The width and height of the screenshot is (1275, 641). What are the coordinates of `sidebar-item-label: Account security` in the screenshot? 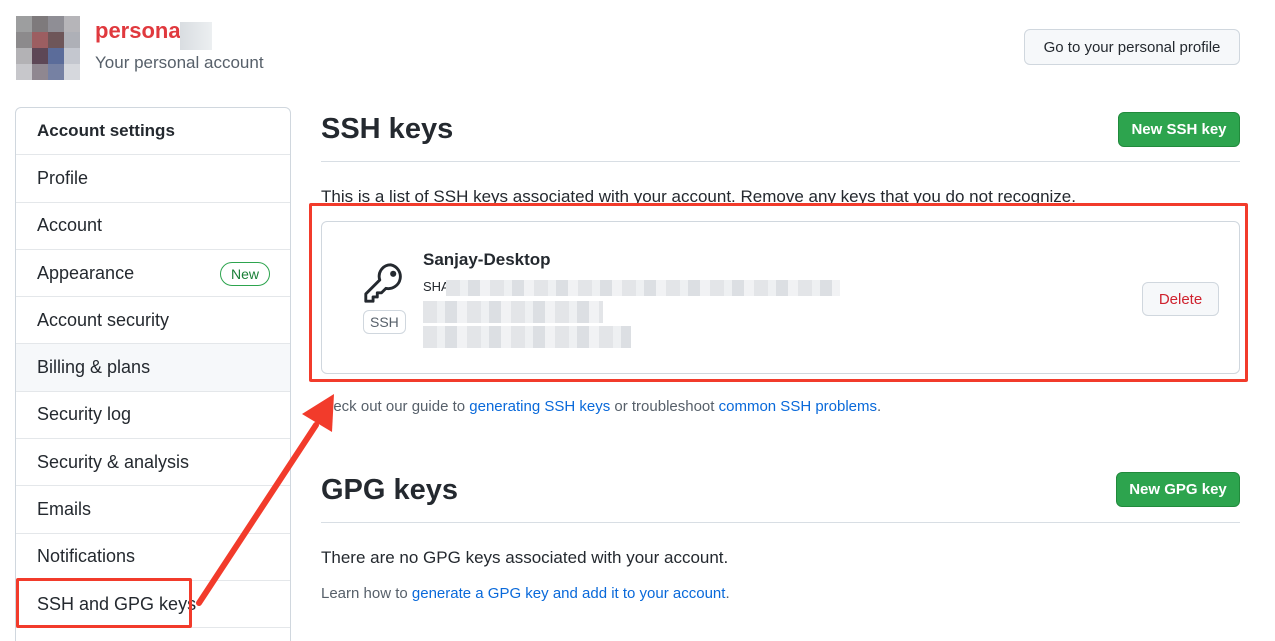 It's located at (103, 319).